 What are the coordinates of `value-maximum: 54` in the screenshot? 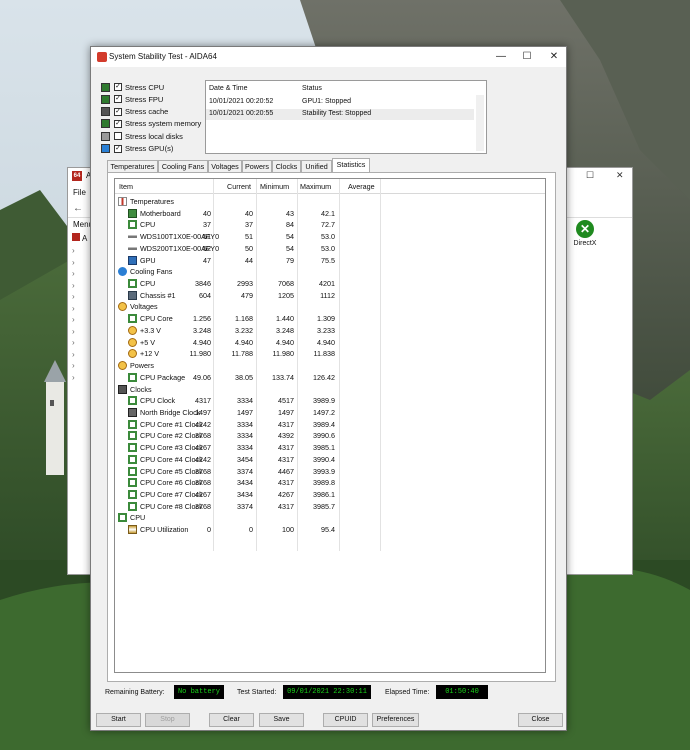 It's located at (290, 237).